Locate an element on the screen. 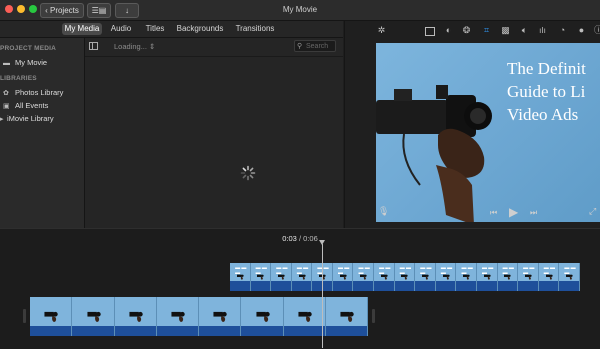 The image size is (600, 349). color-balance-icon: ◐ is located at coordinates (448, 30).